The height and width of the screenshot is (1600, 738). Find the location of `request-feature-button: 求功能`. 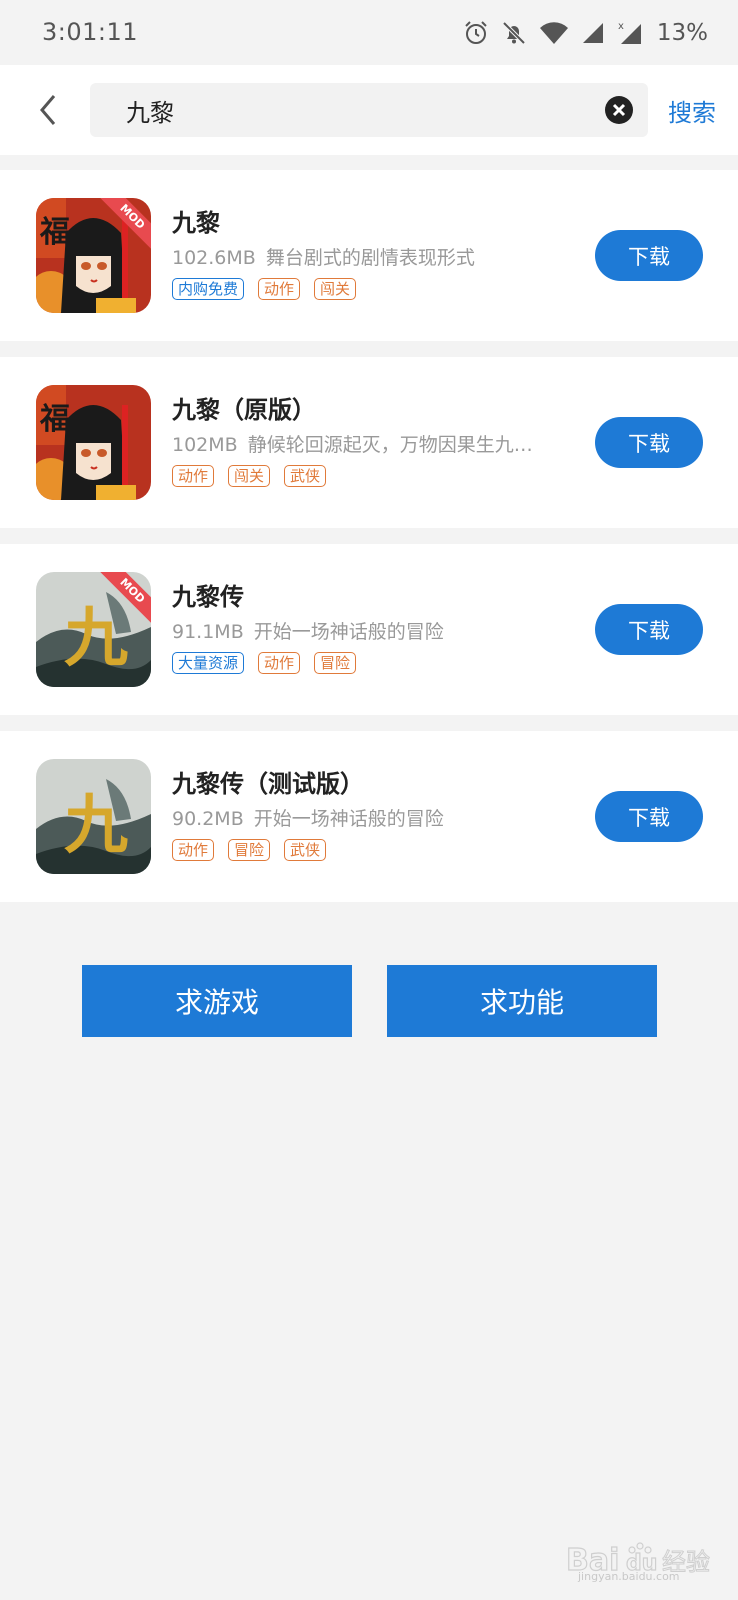

request-feature-button: 求功能 is located at coordinates (522, 1001).